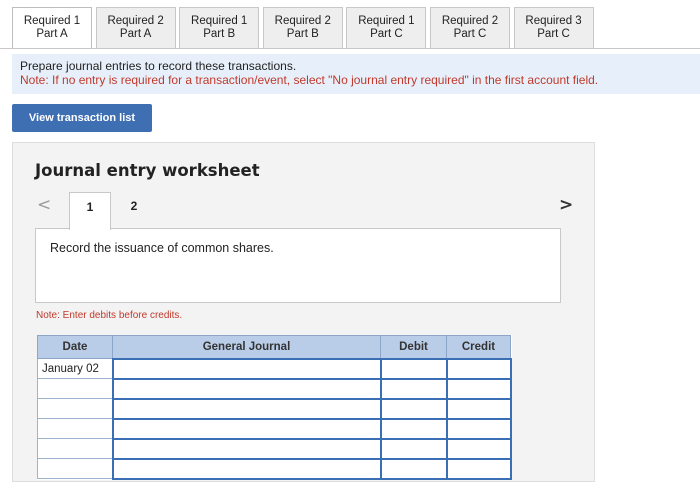 Image resolution: width=700 pixels, height=482 pixels. I want to click on tab-required-1-part-c: Required 1 Part C, so click(386, 27).